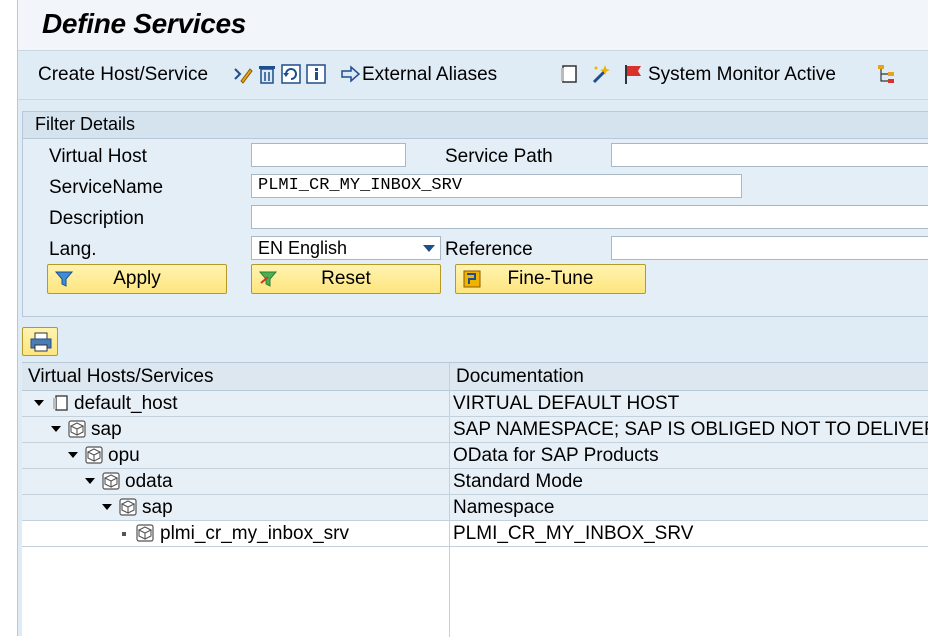 Image resolution: width=928 pixels, height=637 pixels. What do you see at coordinates (121, 377) in the screenshot?
I see `column-header-hosts-services: Virtual Hosts/Services` at bounding box center [121, 377].